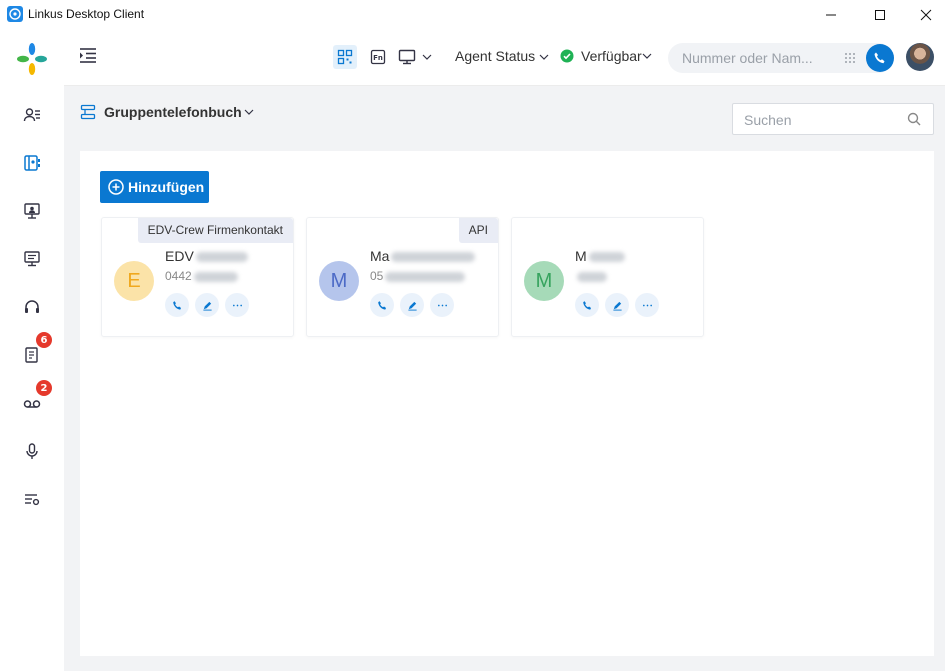 The width and height of the screenshot is (945, 671). I want to click on contact-name: EDV, so click(206, 256).